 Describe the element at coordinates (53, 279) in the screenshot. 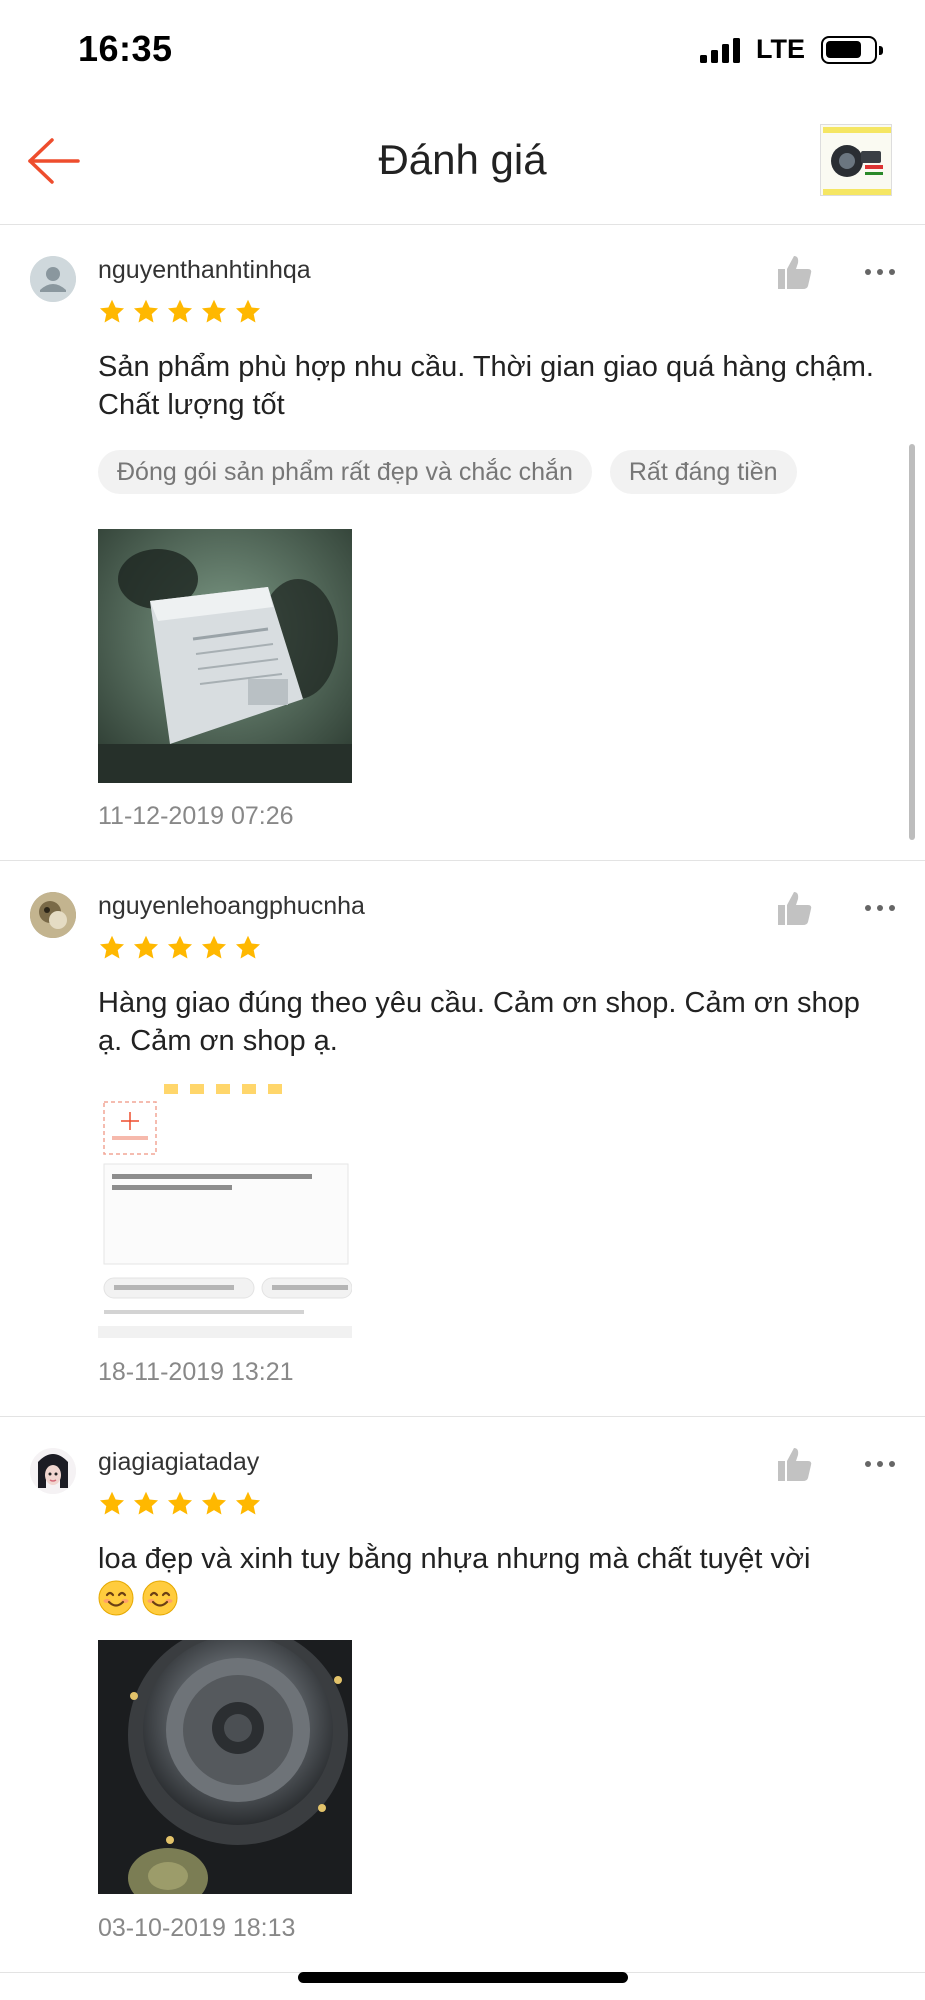

I see `default-user-avatar` at that location.